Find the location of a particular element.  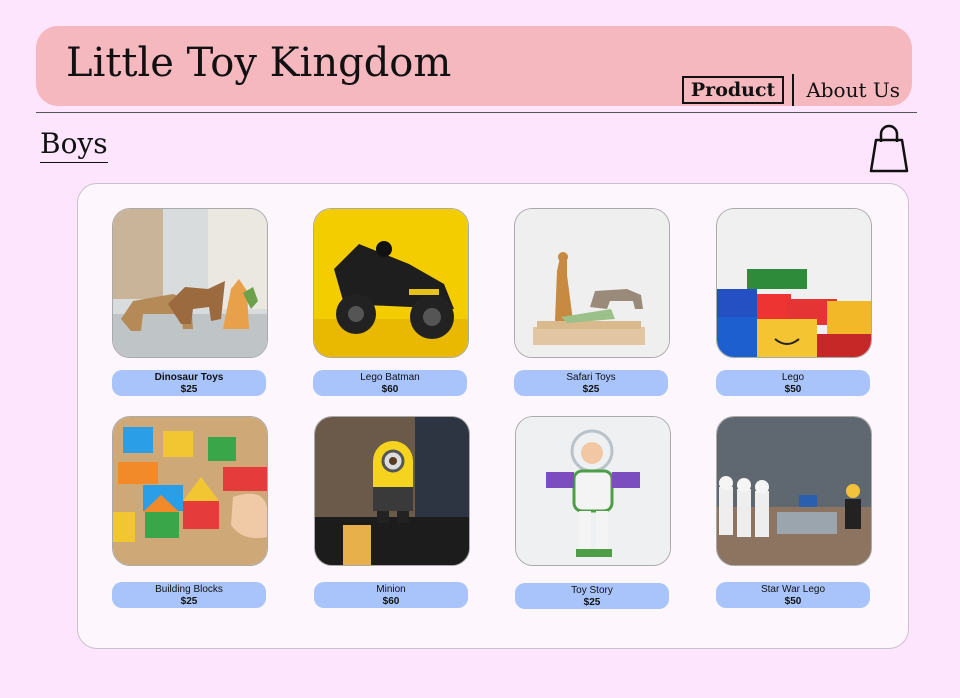

product-card-safari: Safari Toys $25 is located at coordinates (592, 302).